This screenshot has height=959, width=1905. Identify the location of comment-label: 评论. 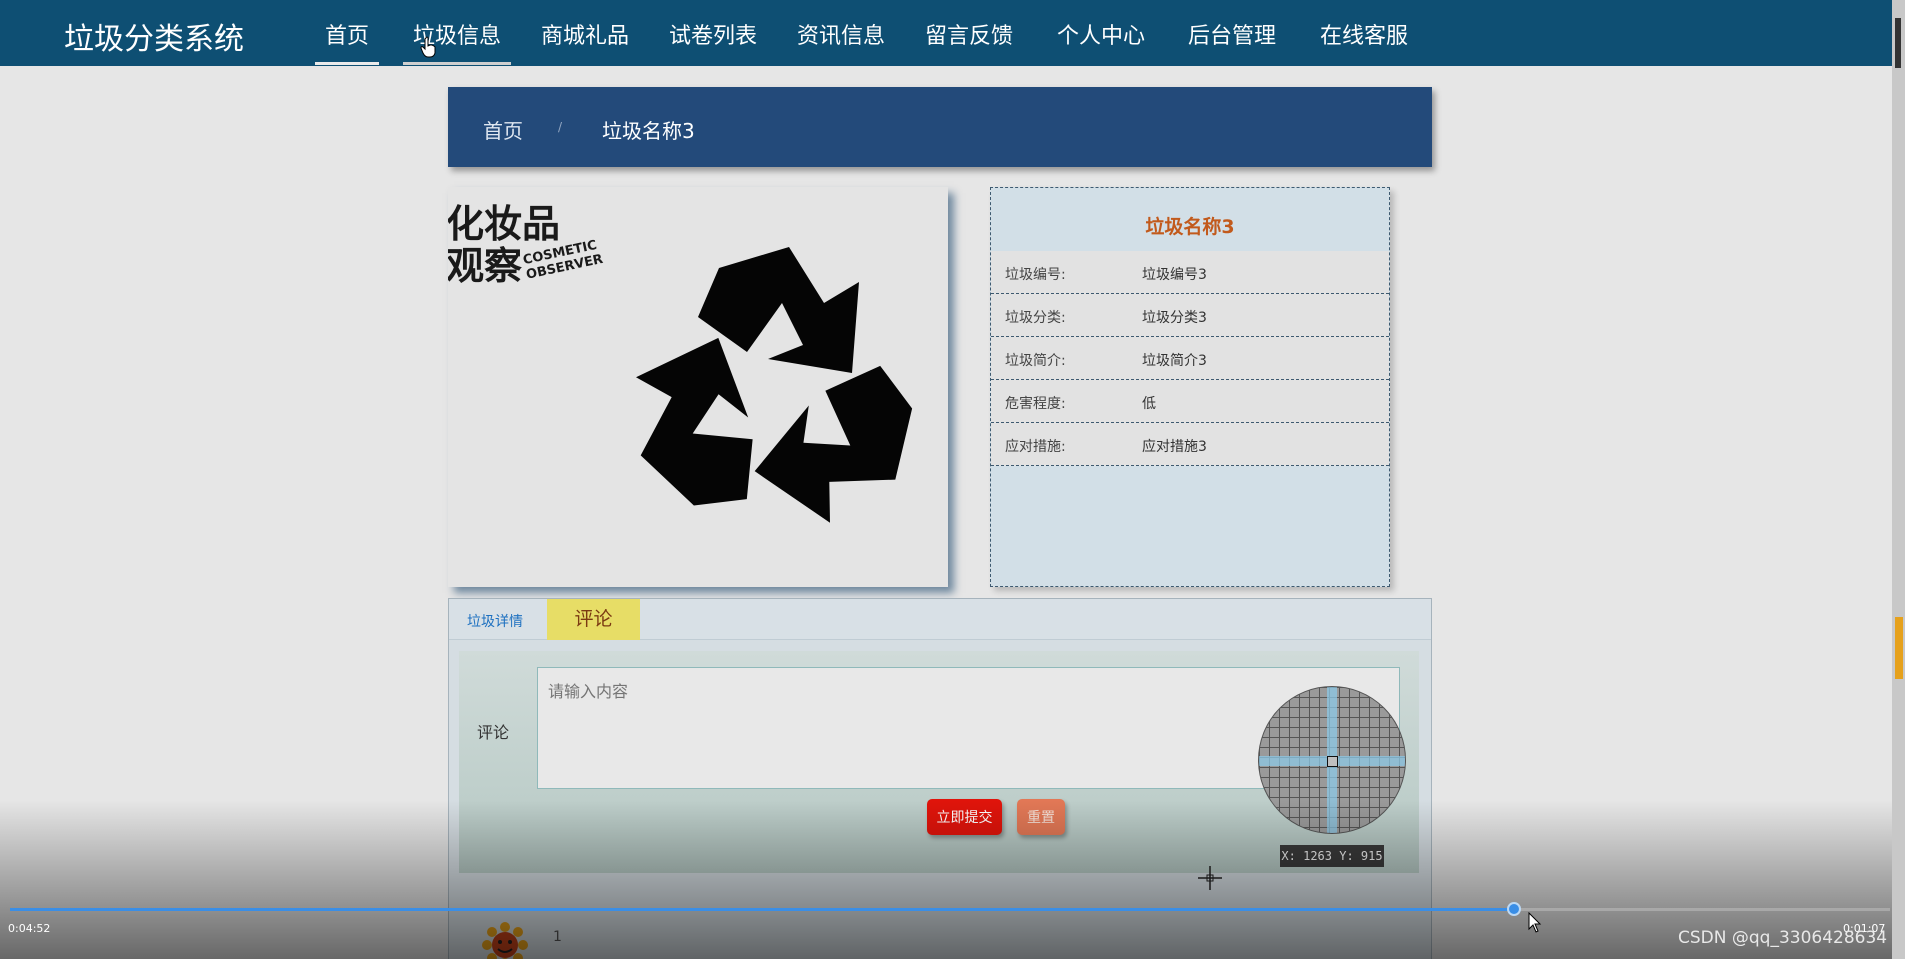
(493, 732).